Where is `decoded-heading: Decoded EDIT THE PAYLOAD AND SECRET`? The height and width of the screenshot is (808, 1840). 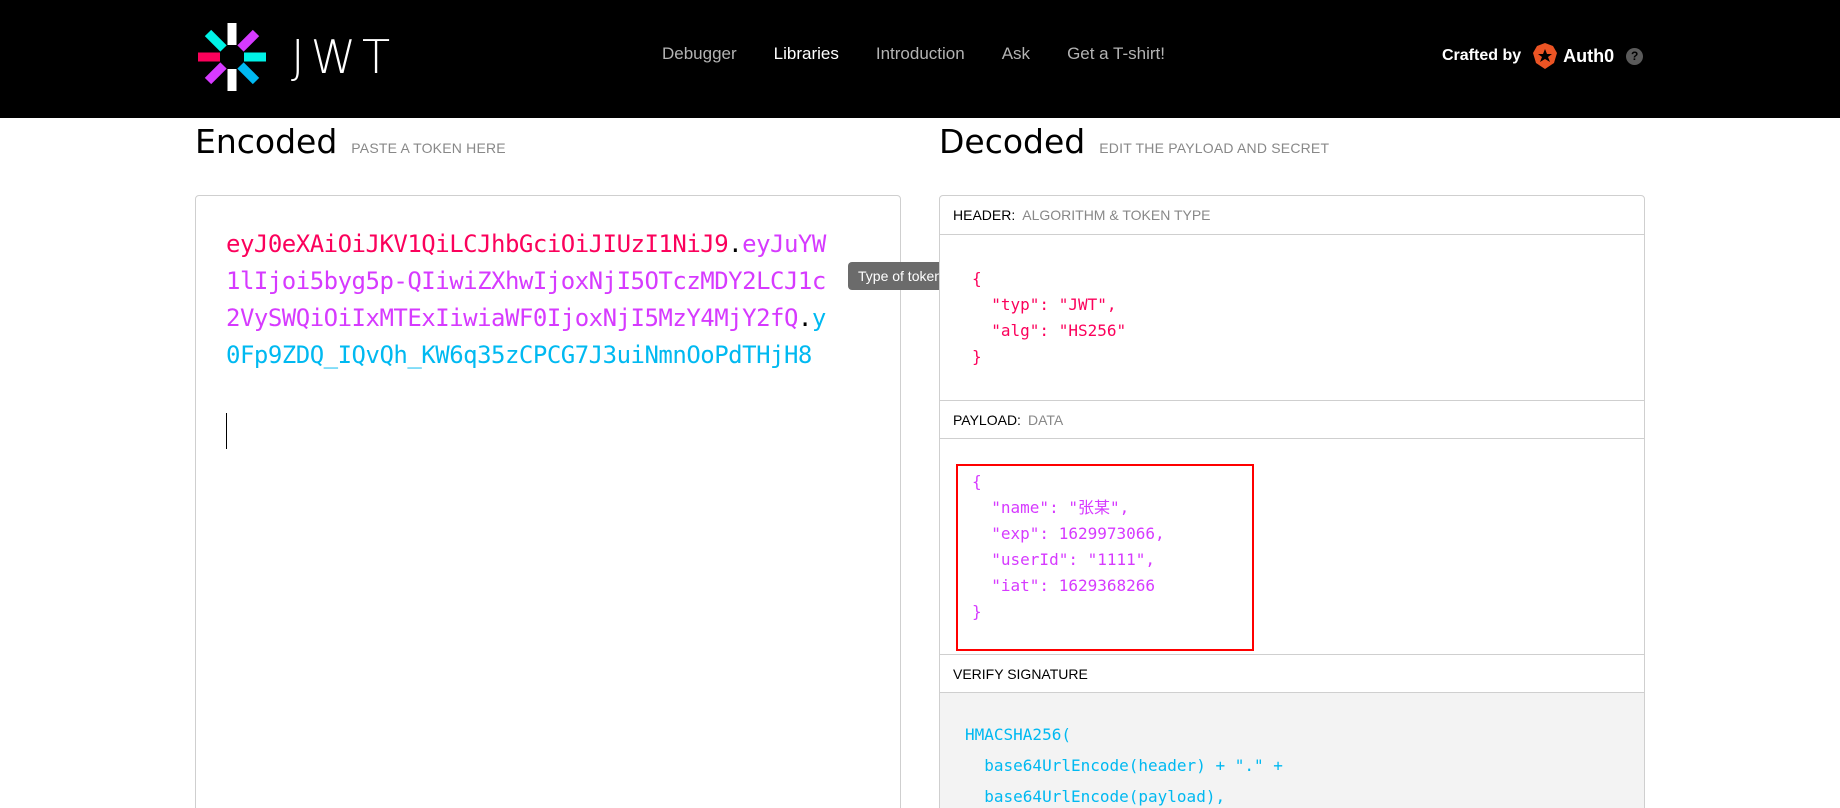
decoded-heading: Decoded EDIT THE PAYLOAD AND SECRET is located at coordinates (1134, 141).